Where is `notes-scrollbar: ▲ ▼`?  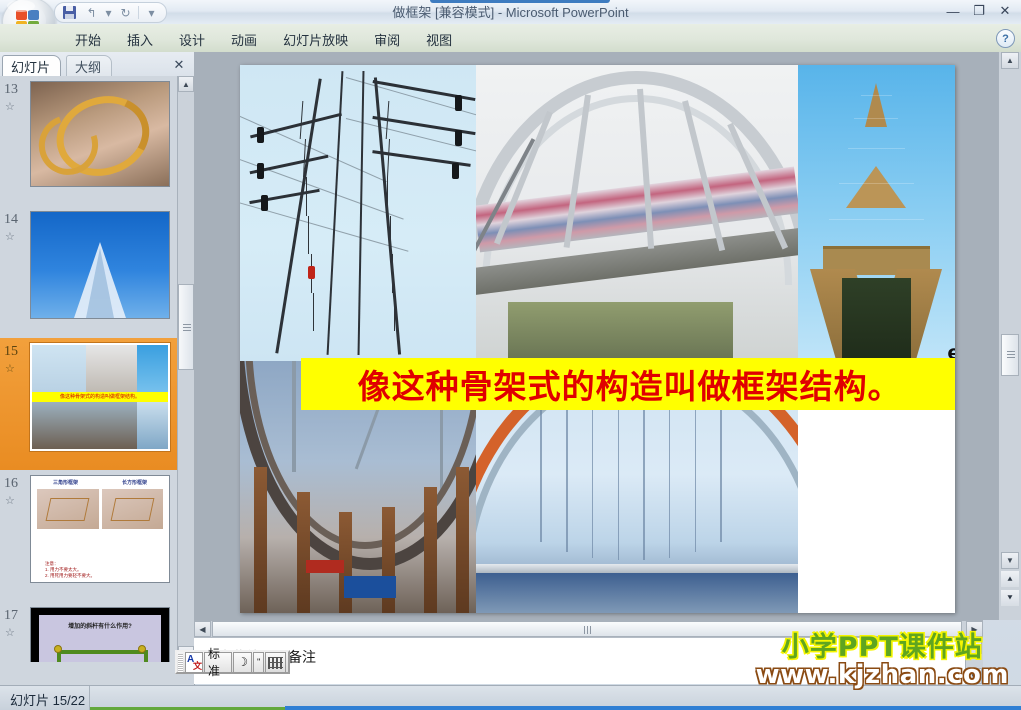 notes-scrollbar: ▲ ▼ is located at coordinates (974, 661).